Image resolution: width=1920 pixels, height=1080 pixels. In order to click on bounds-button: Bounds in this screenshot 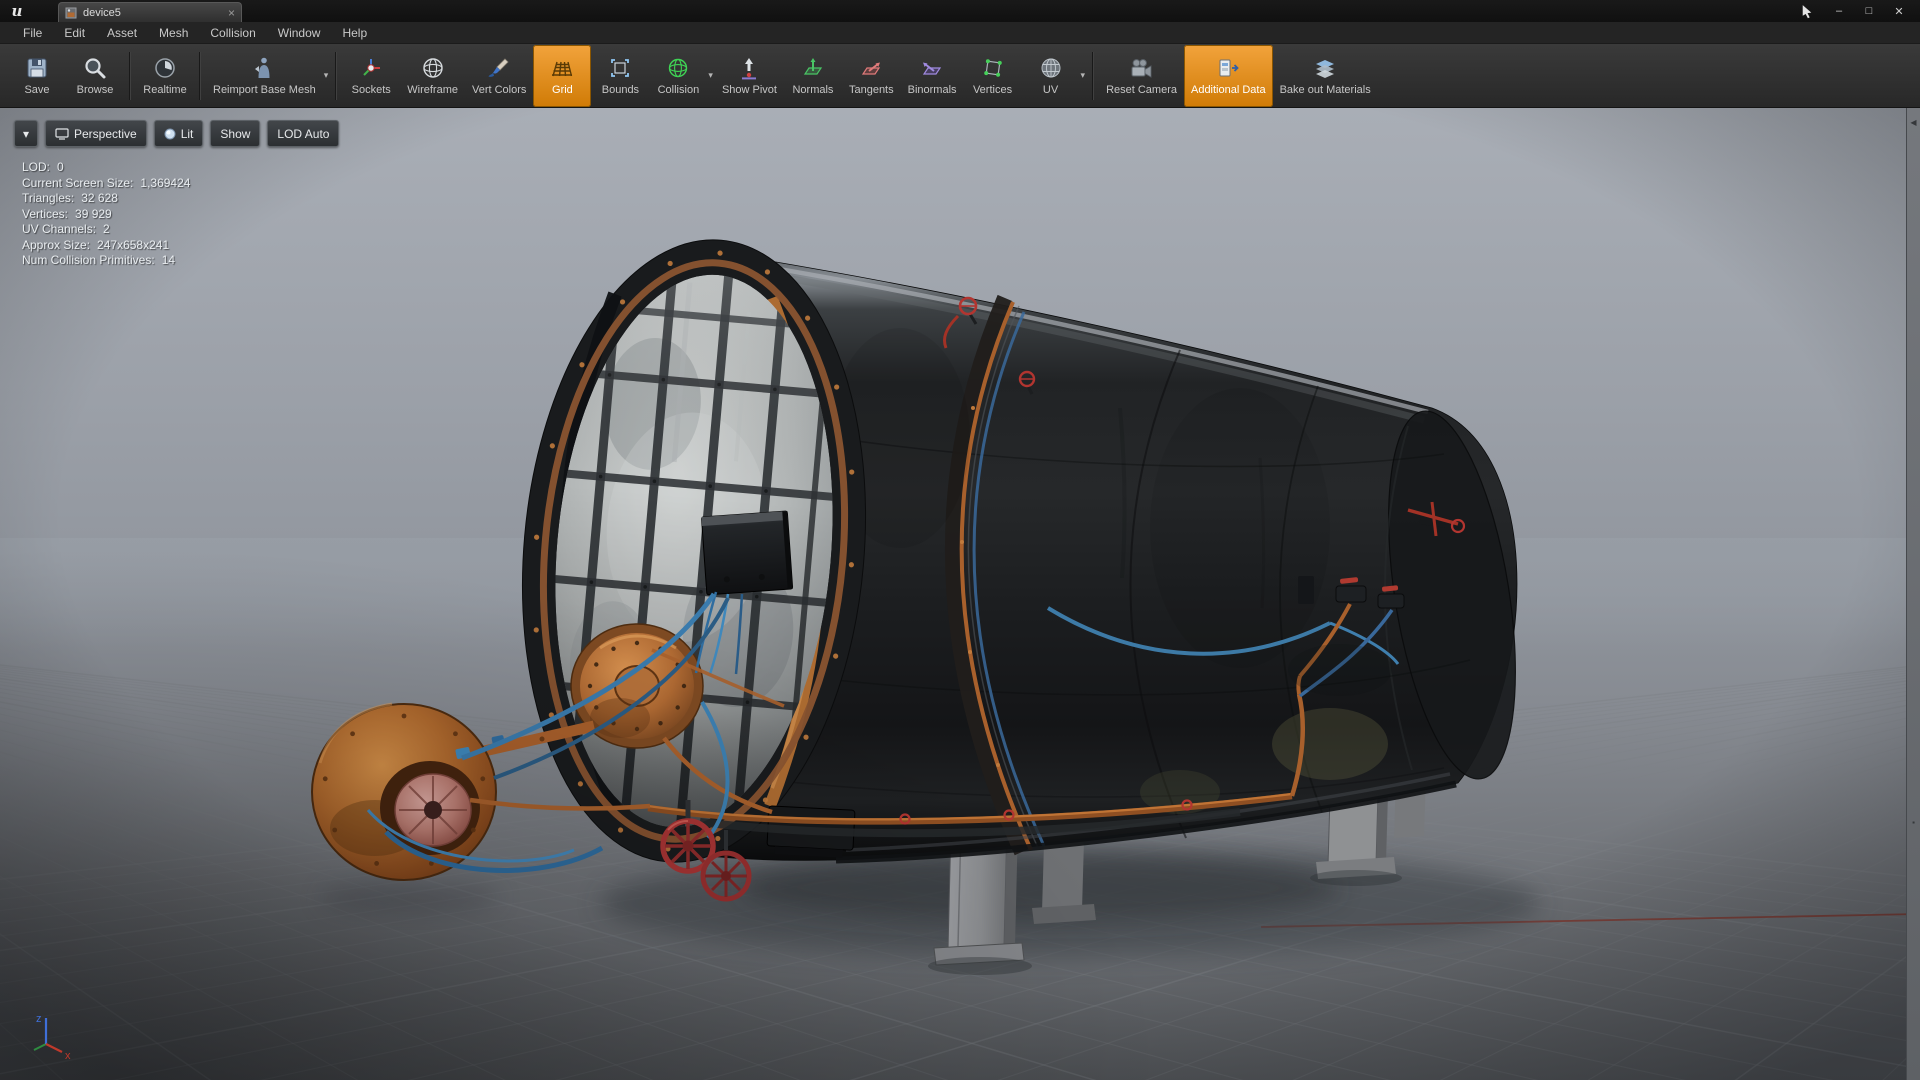, I will do `click(620, 76)`.